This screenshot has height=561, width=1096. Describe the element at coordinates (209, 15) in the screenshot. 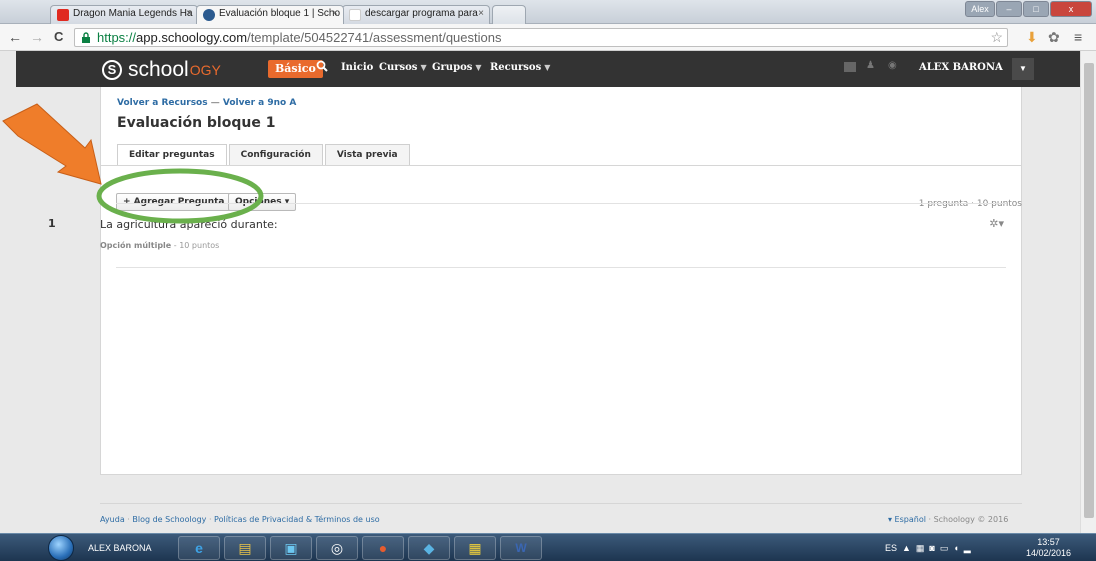

I see `schoology-favicon-icon` at that location.